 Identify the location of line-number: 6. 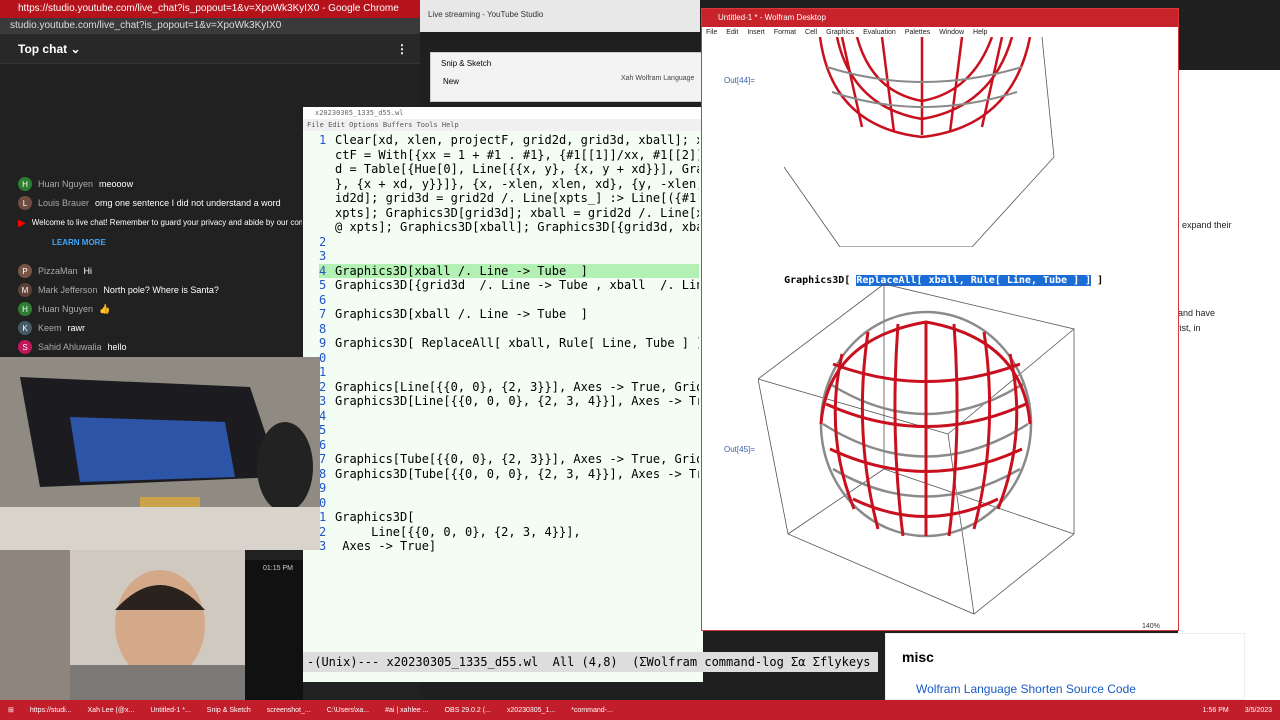
(323, 299).